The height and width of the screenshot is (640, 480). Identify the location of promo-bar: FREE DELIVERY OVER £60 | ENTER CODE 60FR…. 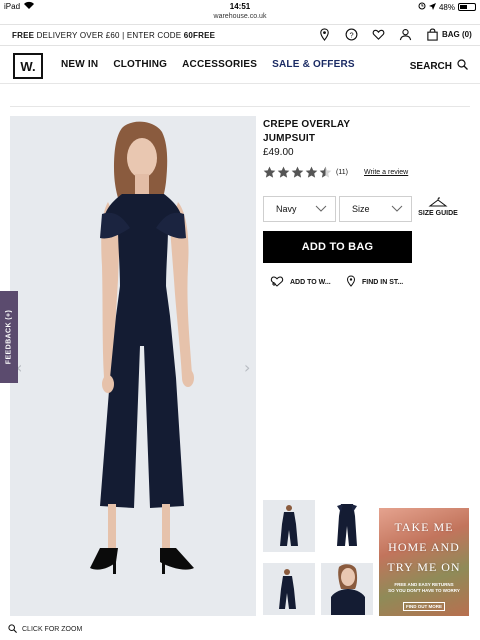
(240, 35).